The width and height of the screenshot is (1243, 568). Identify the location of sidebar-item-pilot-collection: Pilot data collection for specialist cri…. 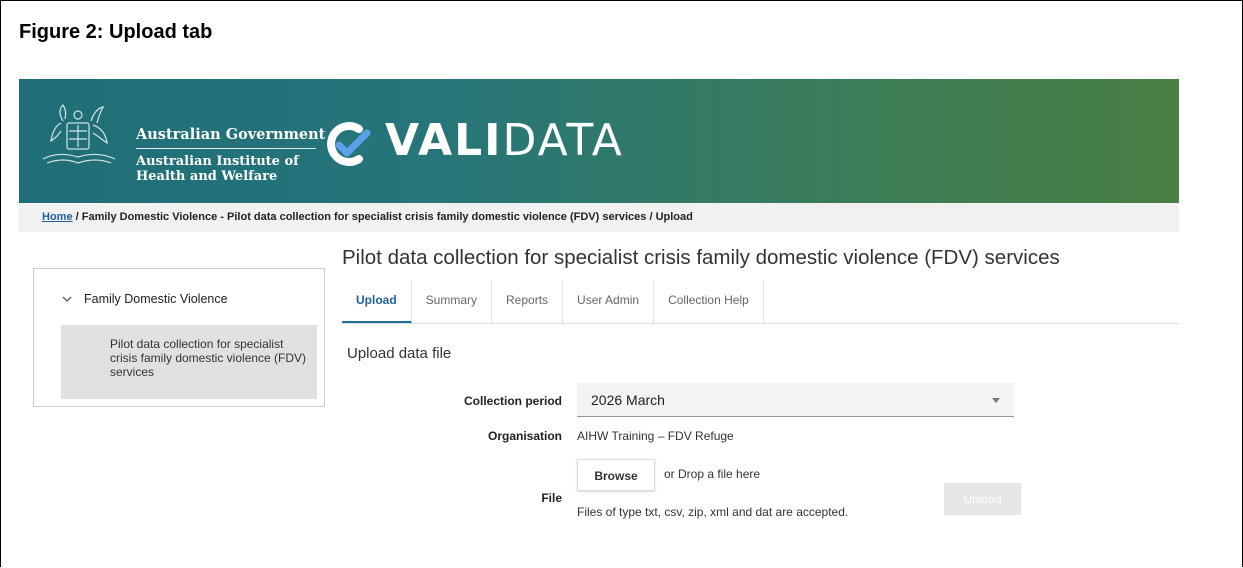
(189, 362).